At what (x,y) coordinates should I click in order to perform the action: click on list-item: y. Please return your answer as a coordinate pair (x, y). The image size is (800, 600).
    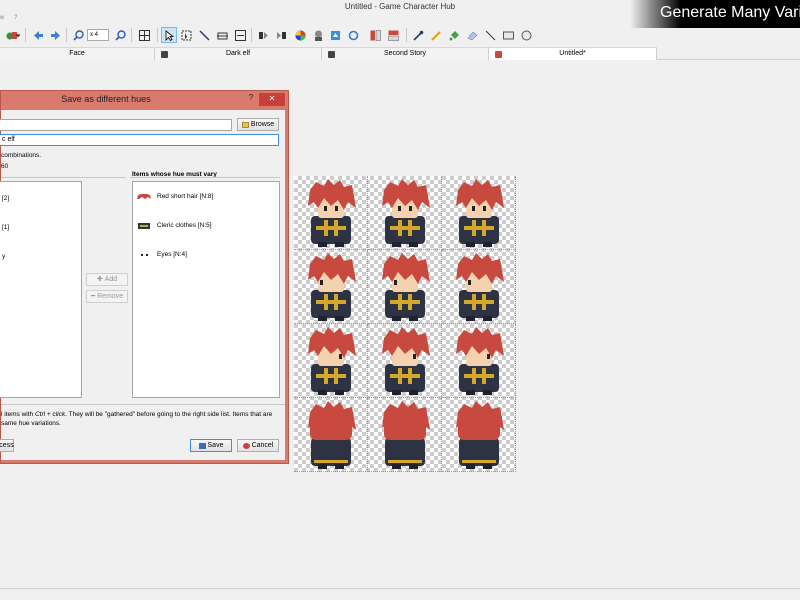
    Looking at the image, I should click on (3, 256).